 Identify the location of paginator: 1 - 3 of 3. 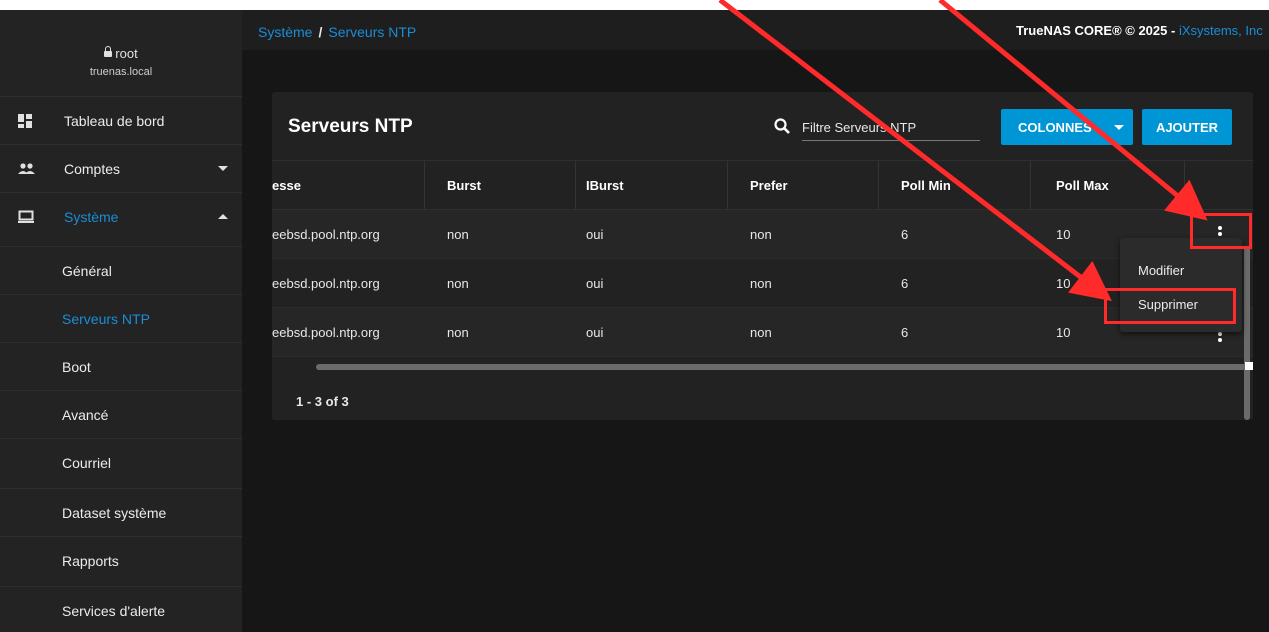
(322, 401).